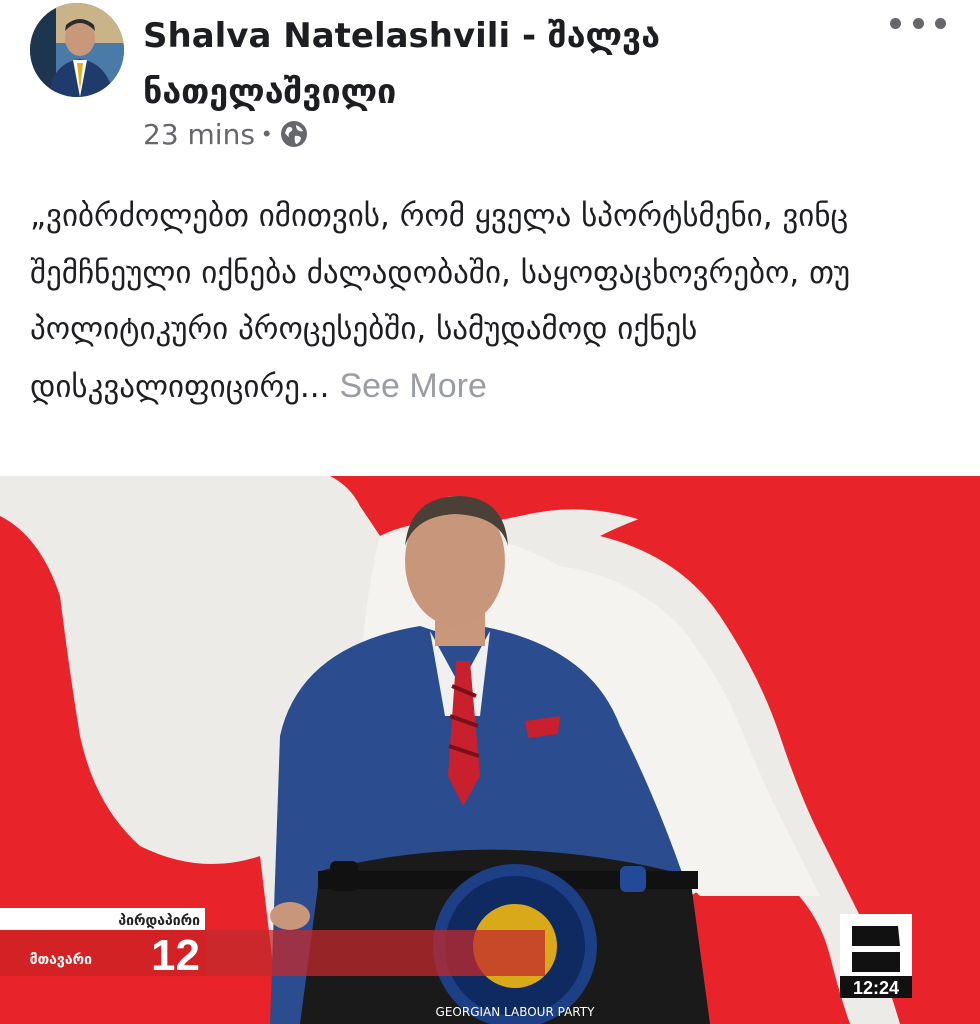  I want to click on more-options-button, so click(918, 23).